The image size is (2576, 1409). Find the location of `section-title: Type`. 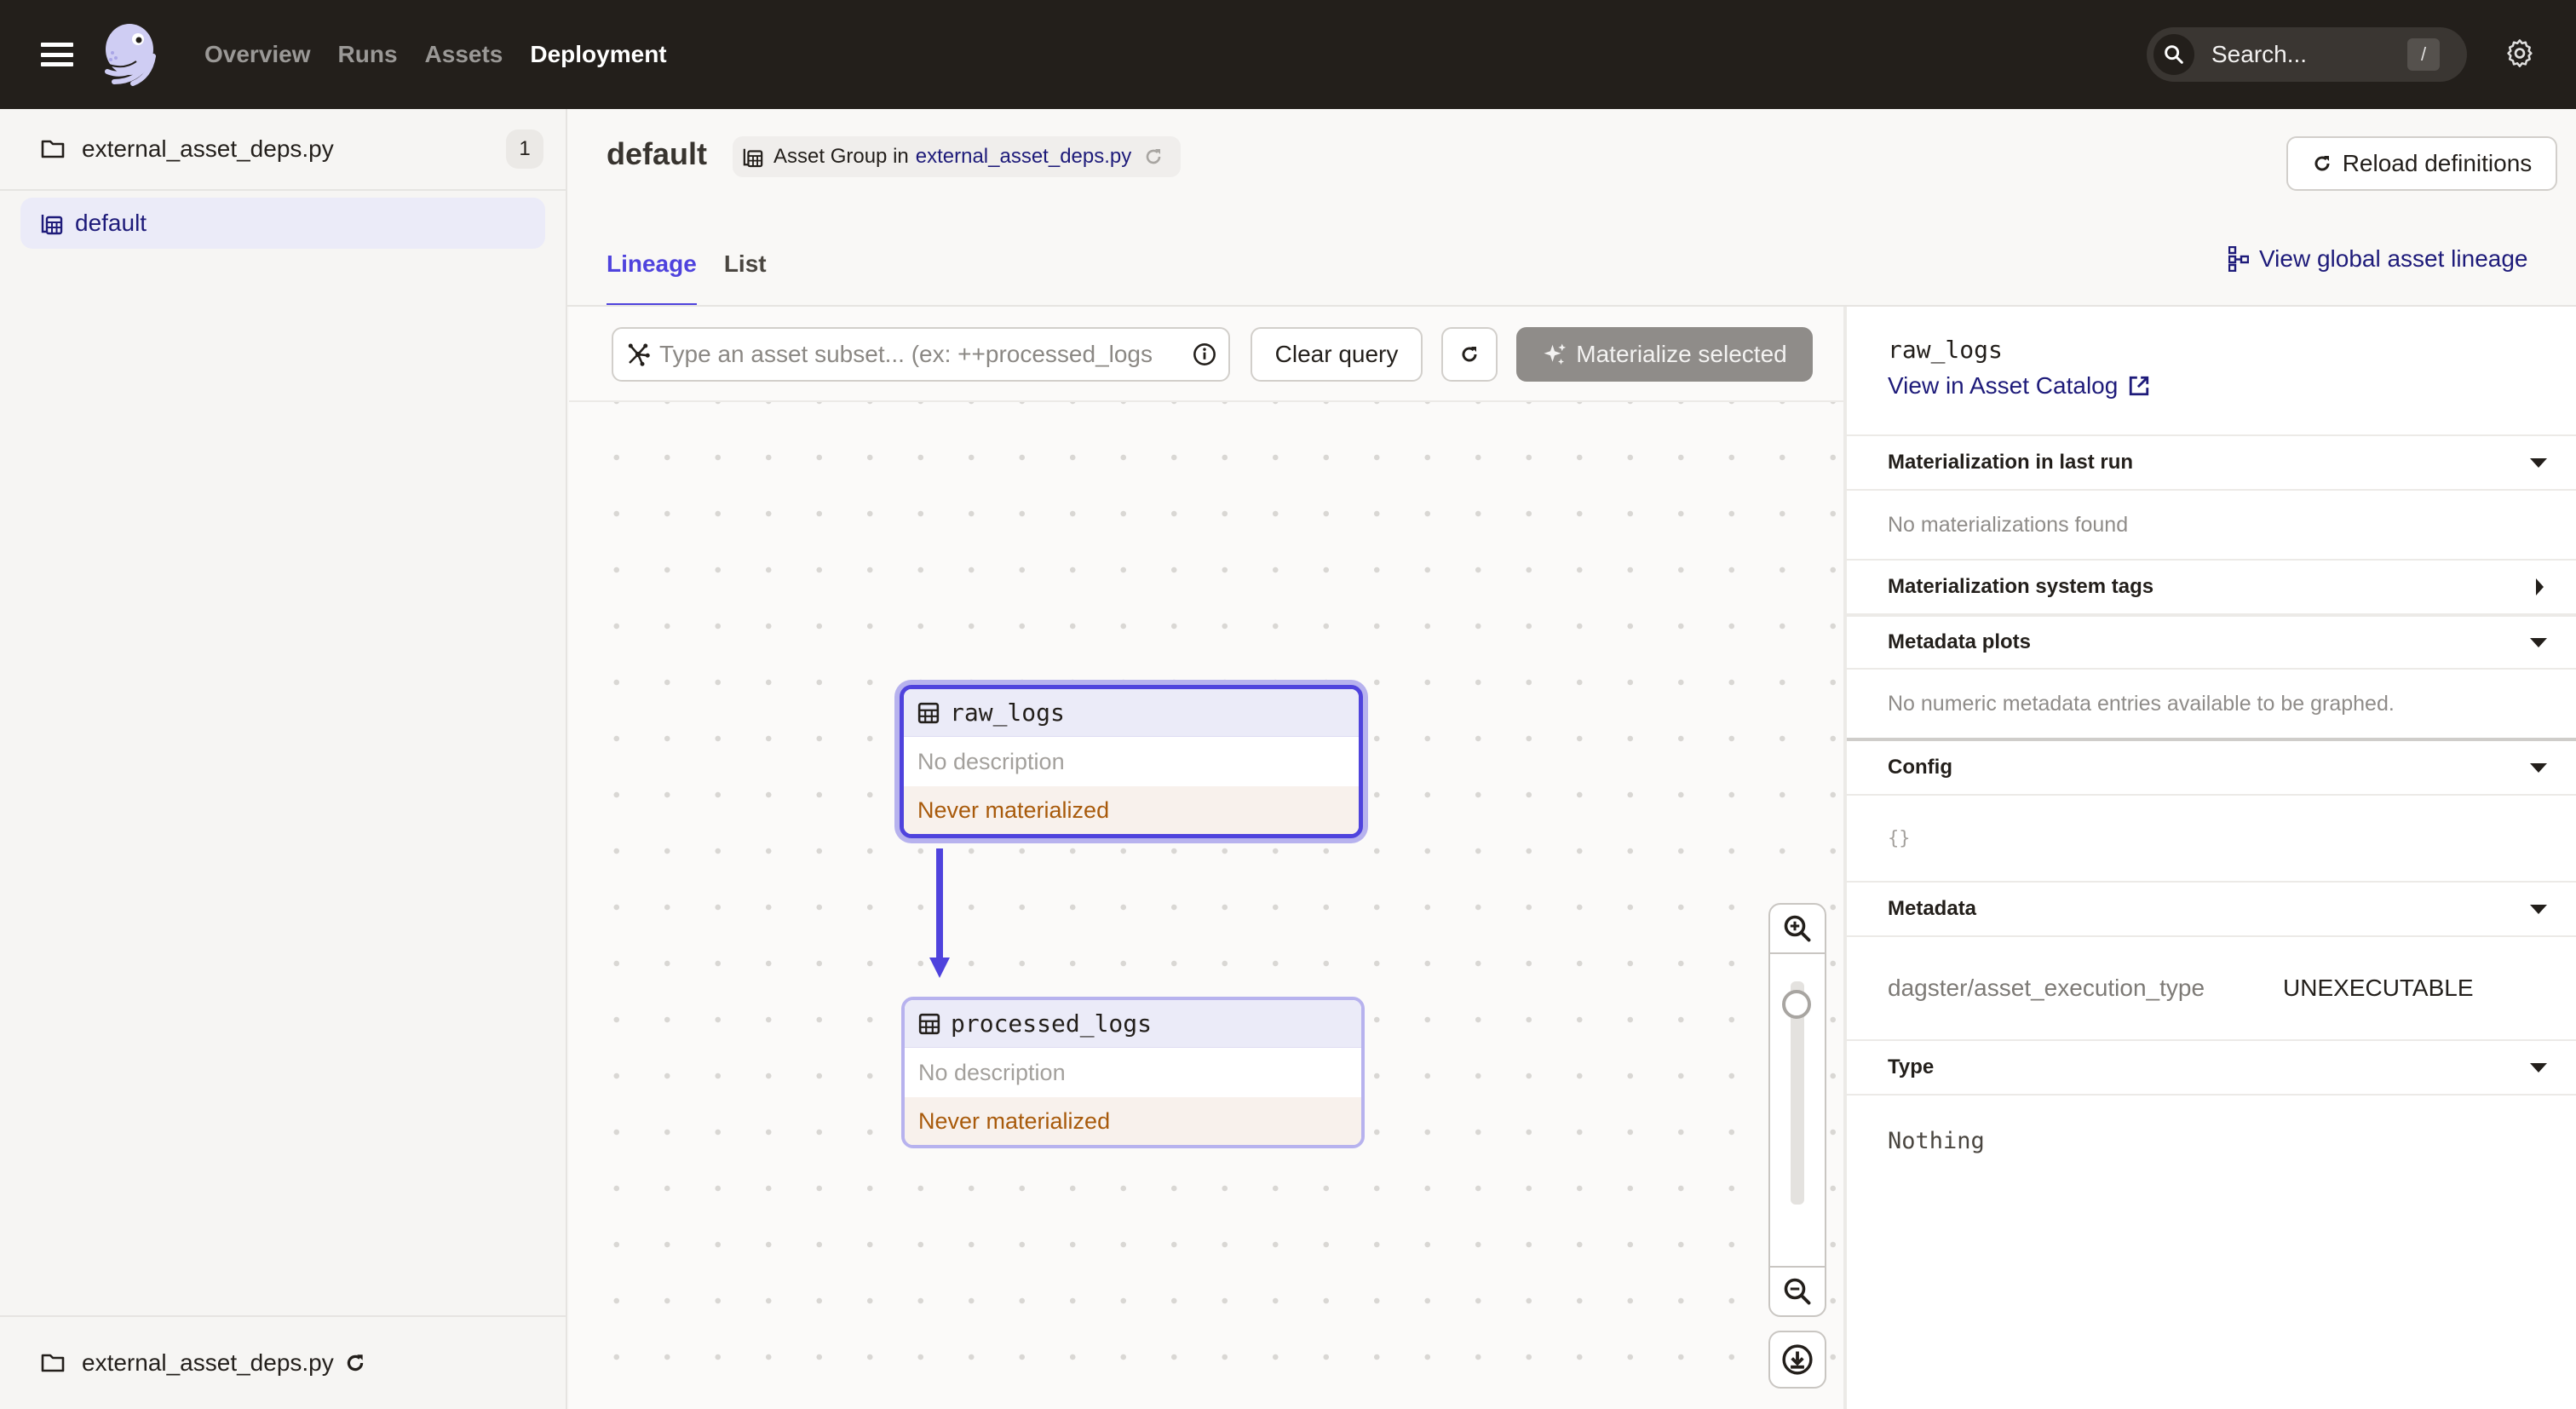

section-title: Type is located at coordinates (1912, 1066).